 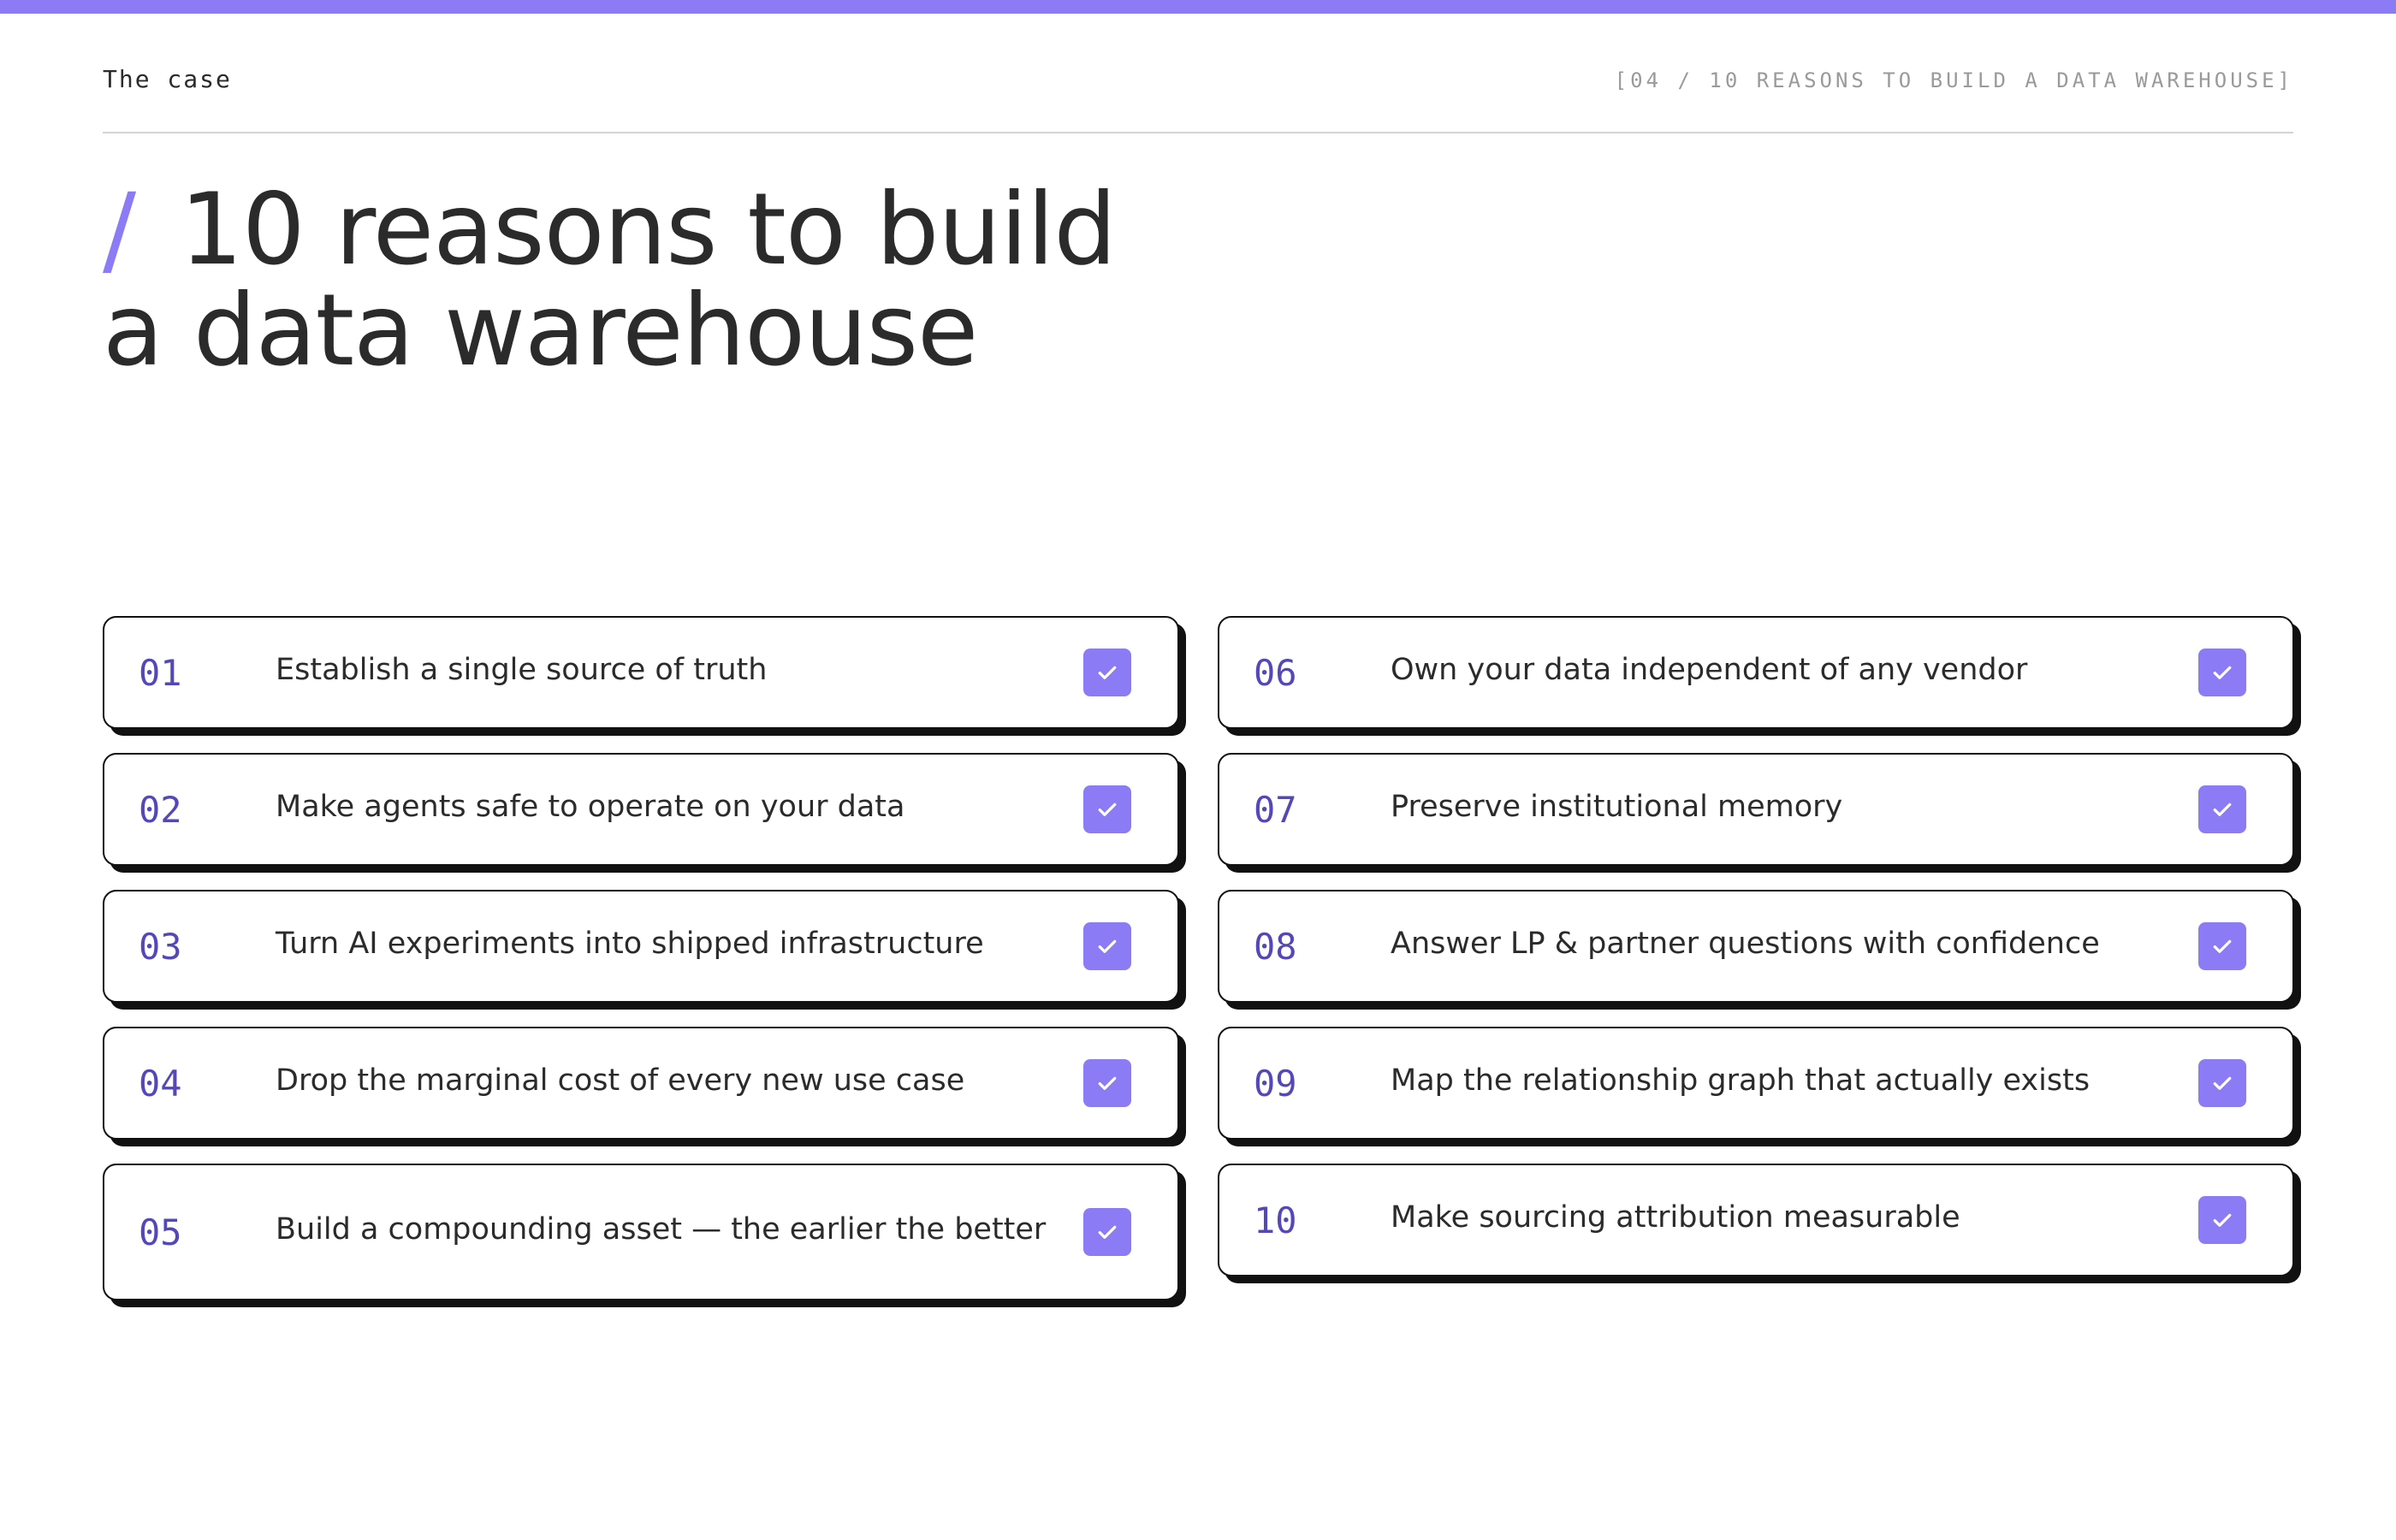 I want to click on reason-card: 07 Preserve institutional memory, so click(x=1756, y=809).